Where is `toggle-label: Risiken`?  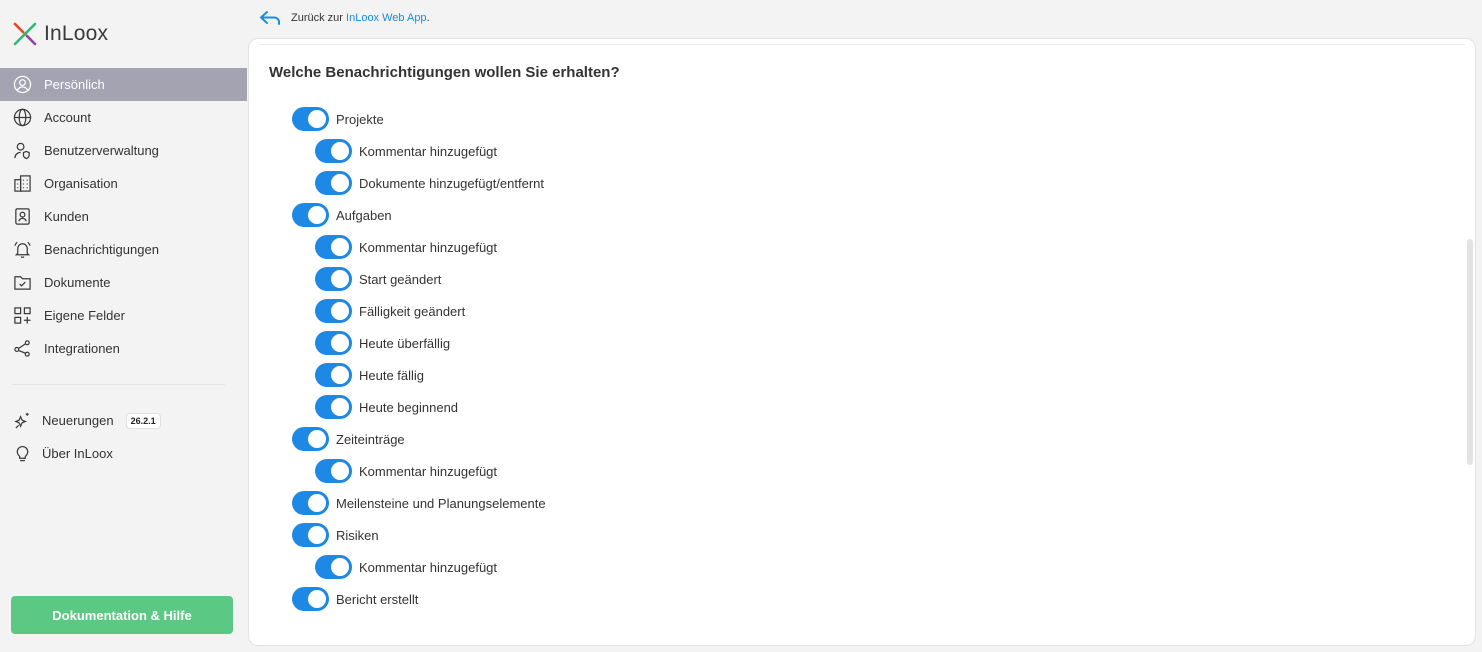 toggle-label: Risiken is located at coordinates (357, 535).